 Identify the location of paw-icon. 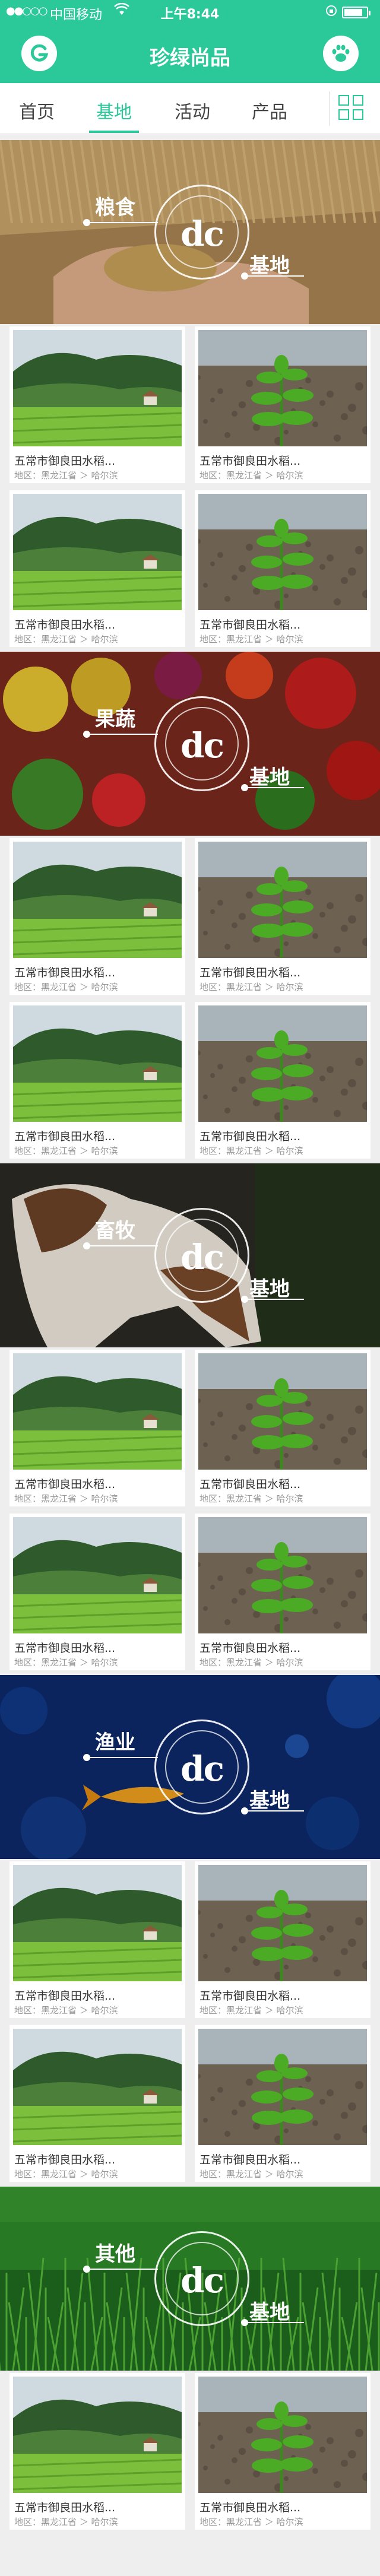
(341, 53).